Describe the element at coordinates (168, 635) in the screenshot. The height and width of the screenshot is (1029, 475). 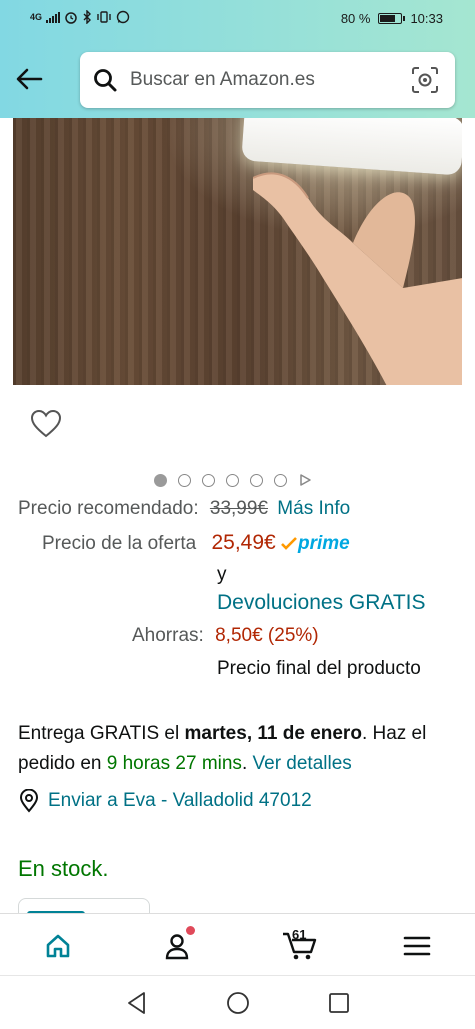
I see `savings-label: Ahorras:` at that location.